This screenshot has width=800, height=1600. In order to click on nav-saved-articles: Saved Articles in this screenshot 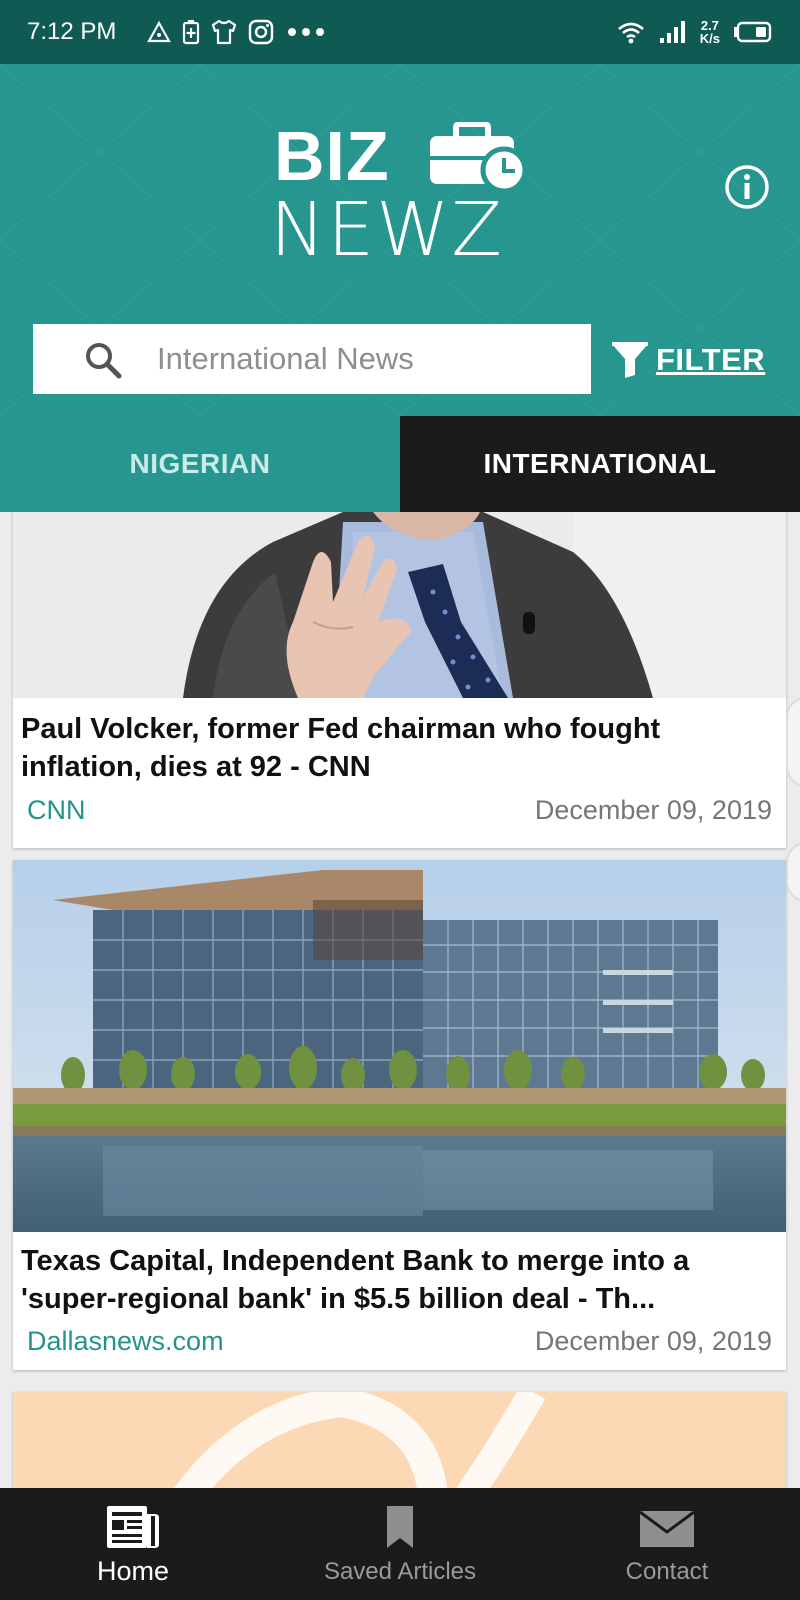, I will do `click(400, 1544)`.